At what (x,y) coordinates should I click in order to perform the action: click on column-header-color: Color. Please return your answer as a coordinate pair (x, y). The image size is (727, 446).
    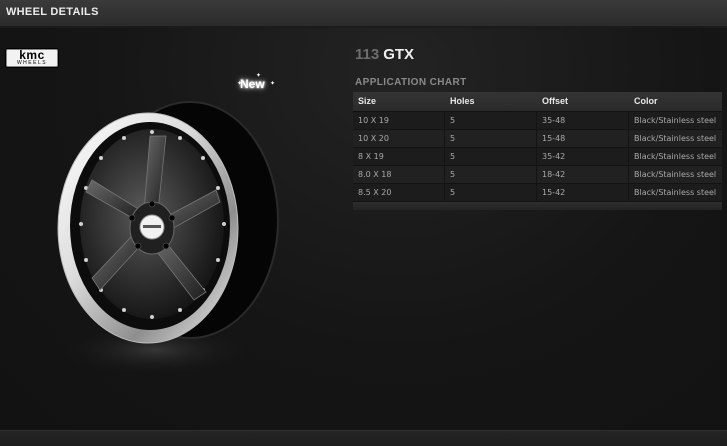
    Looking at the image, I should click on (646, 101).